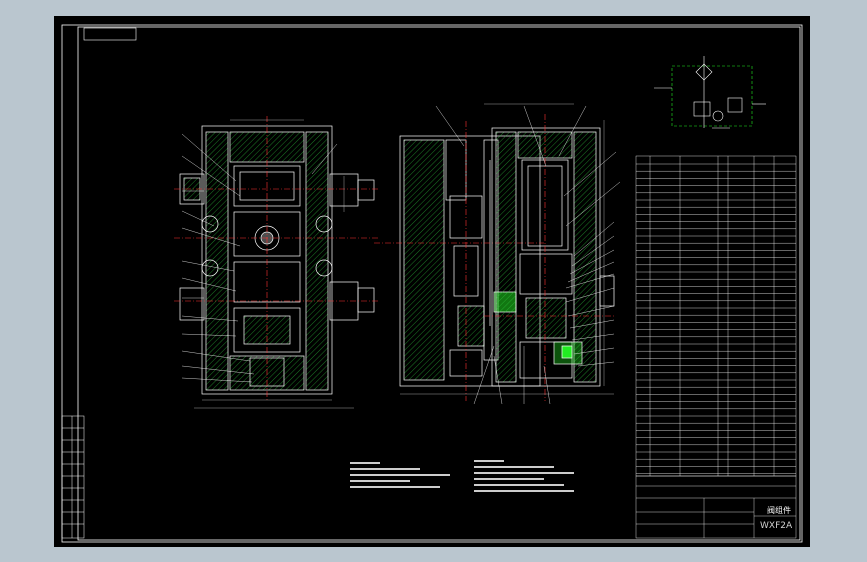  I want to click on middle-section-view, so click(470, 261).